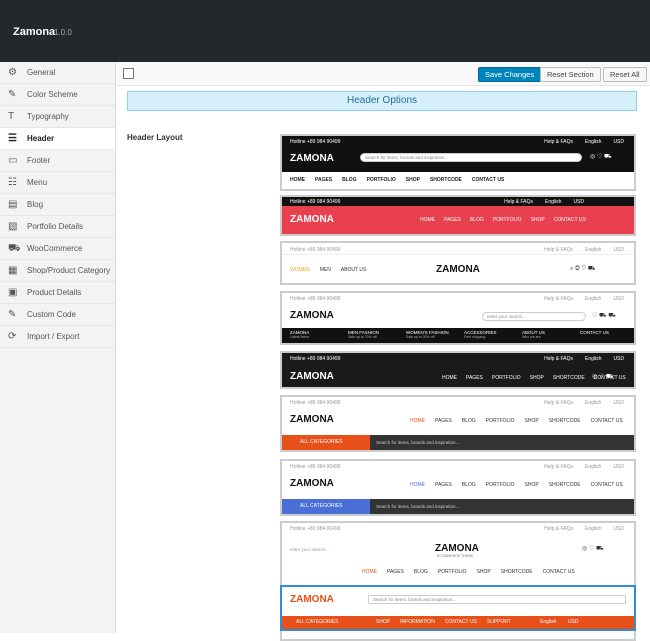 This screenshot has height=641, width=650. What do you see at coordinates (57, 205) in the screenshot?
I see `sidebar-item-blog: ▤ Blog` at bounding box center [57, 205].